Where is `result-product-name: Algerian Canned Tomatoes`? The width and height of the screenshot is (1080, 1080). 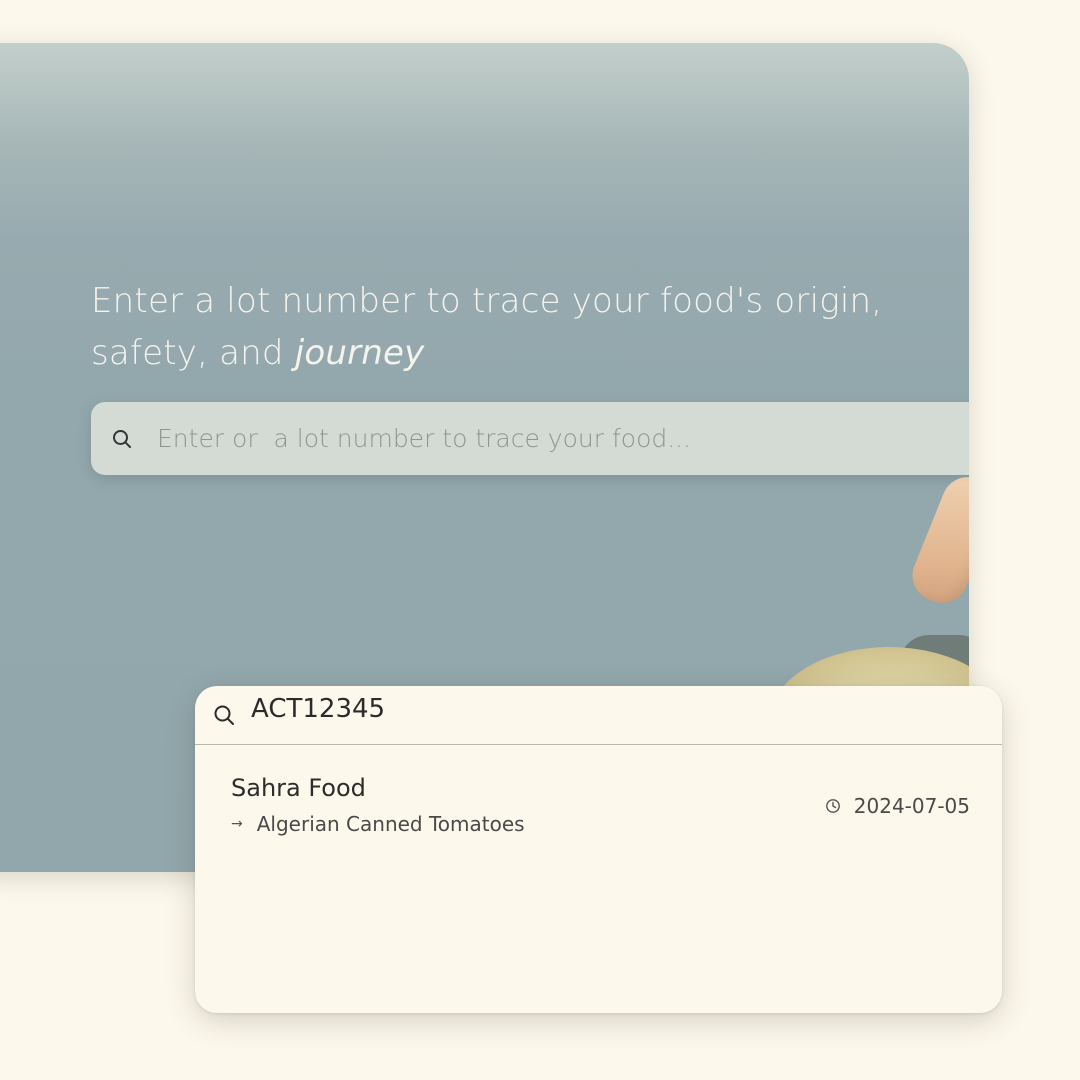
result-product-name: Algerian Canned Tomatoes is located at coordinates (390, 824).